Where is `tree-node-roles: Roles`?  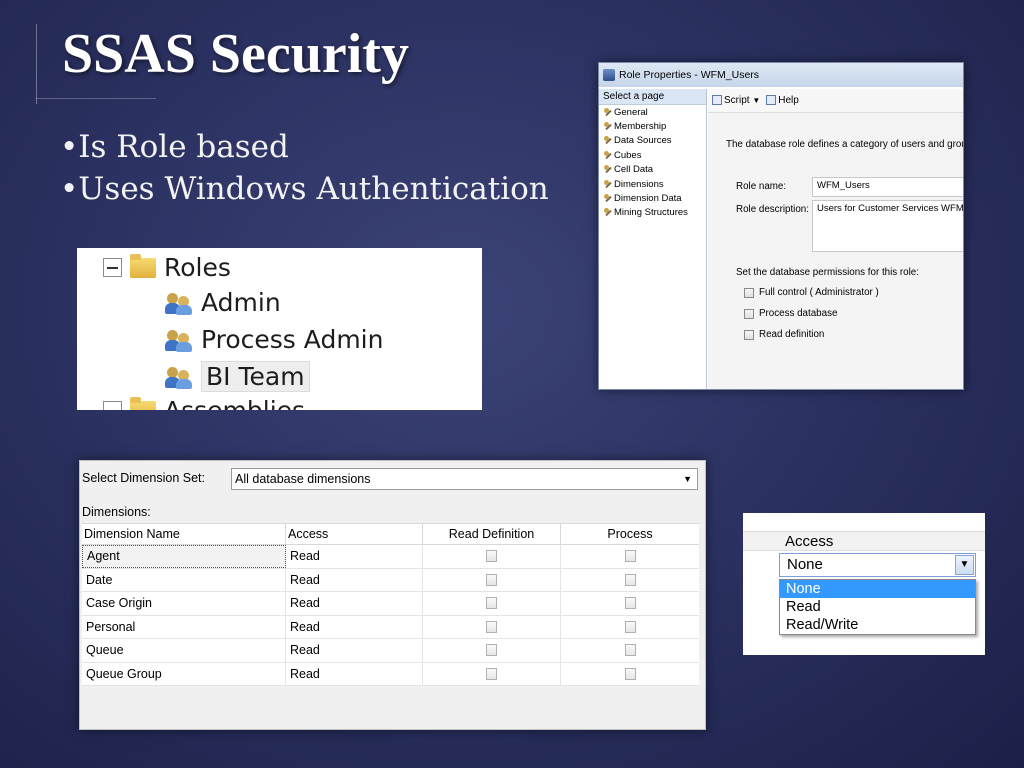
tree-node-roles: Roles is located at coordinates (167, 267).